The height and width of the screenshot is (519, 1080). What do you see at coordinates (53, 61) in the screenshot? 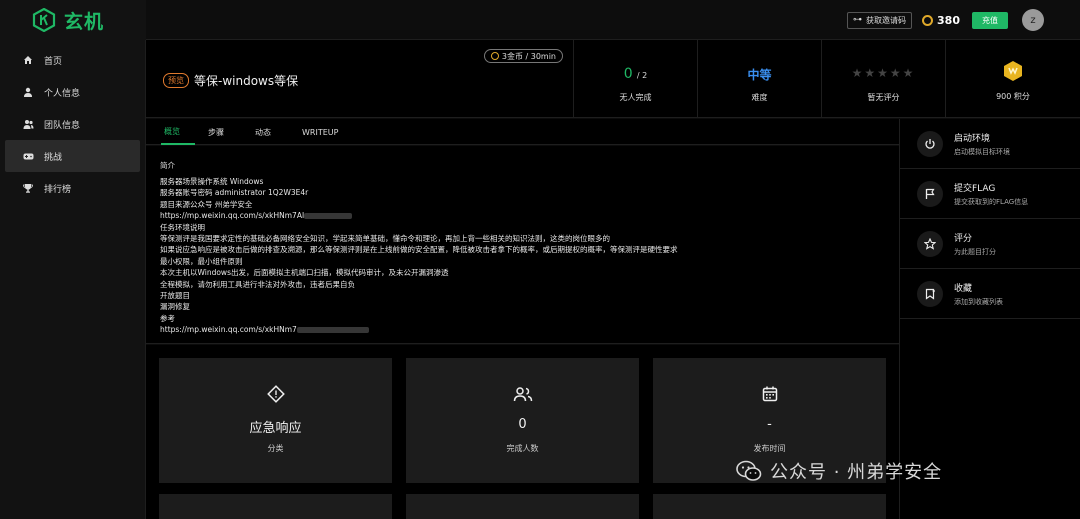
I see `sidebar-item-label: 首页` at bounding box center [53, 61].